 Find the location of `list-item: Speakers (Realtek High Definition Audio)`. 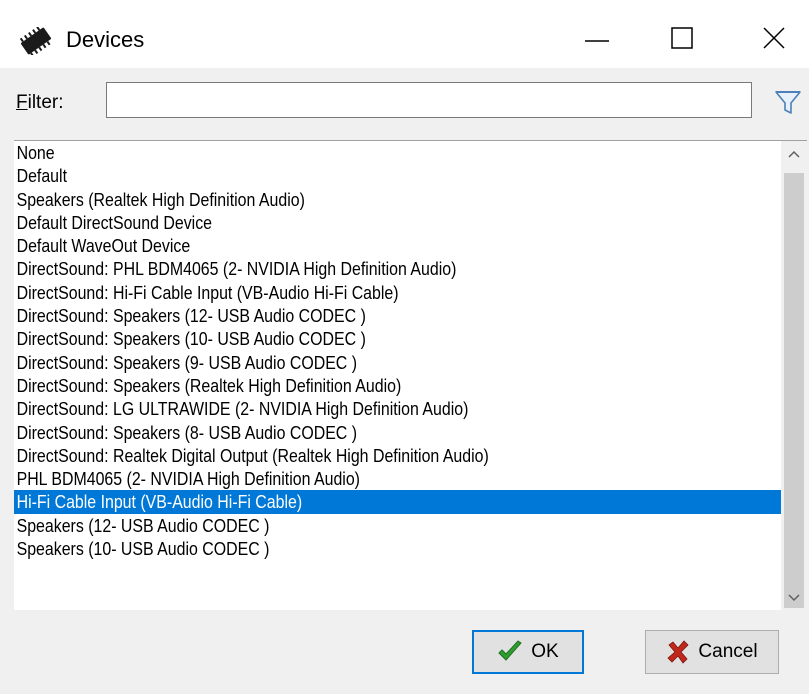

list-item: Speakers (Realtek High Definition Audio) is located at coordinates (399, 199).